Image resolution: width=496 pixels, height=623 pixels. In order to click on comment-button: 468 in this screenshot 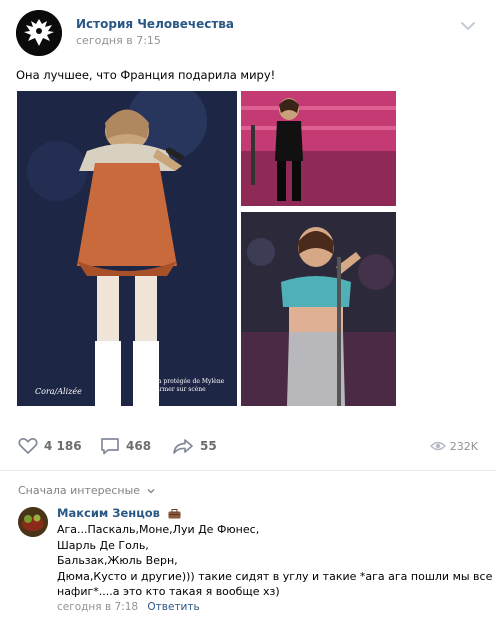, I will do `click(125, 446)`.